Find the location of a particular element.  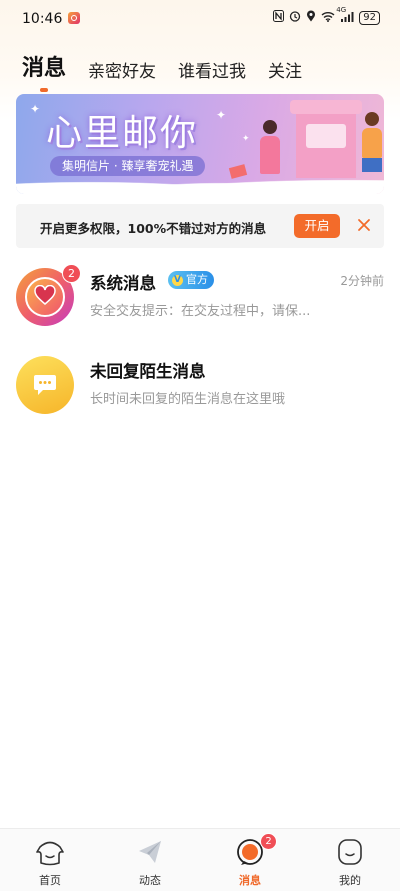

nav-feed: 动态 is located at coordinates (150, 860).